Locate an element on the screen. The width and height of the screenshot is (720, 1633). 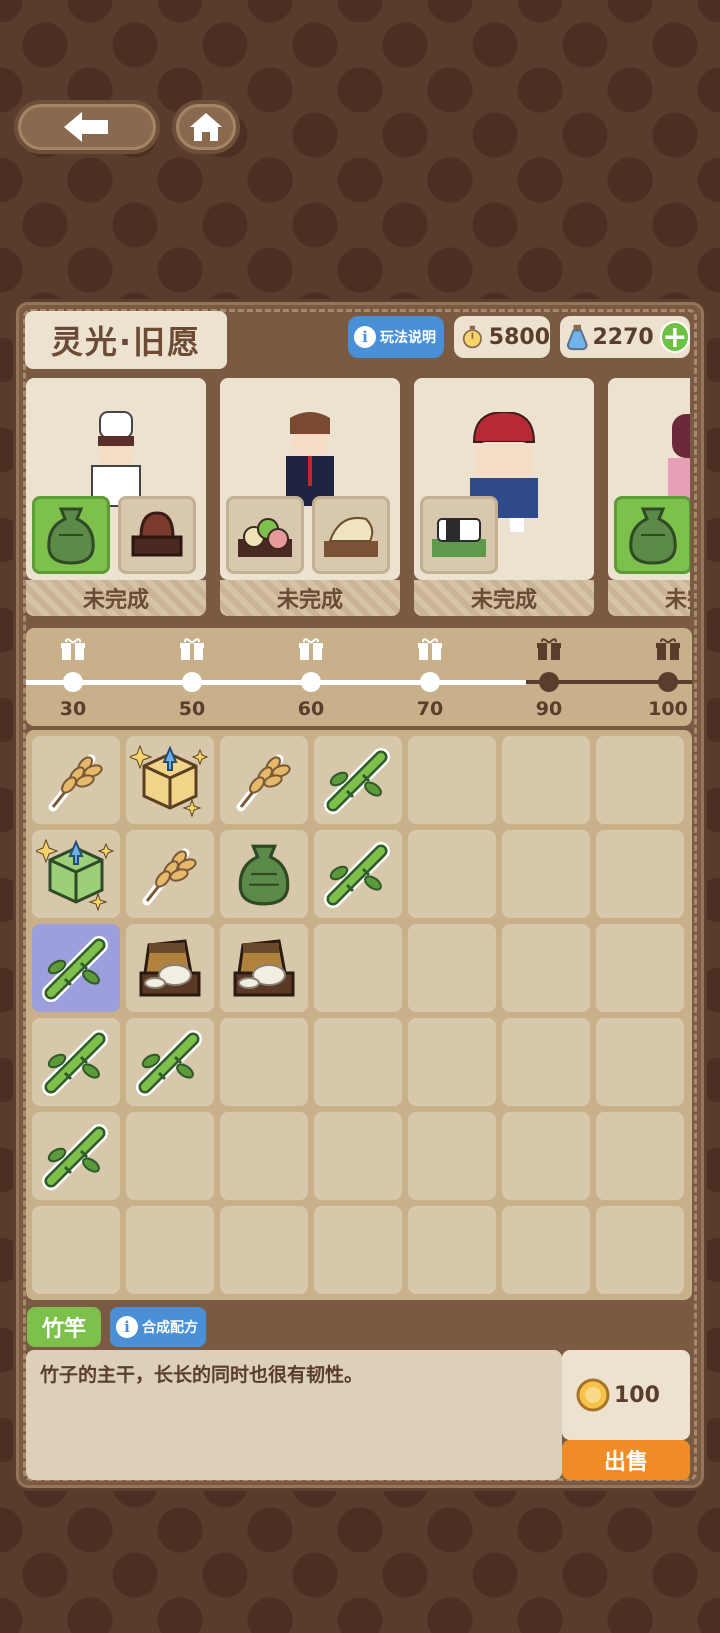
page-title: 灵光·旧愿 is located at coordinates (126, 340).